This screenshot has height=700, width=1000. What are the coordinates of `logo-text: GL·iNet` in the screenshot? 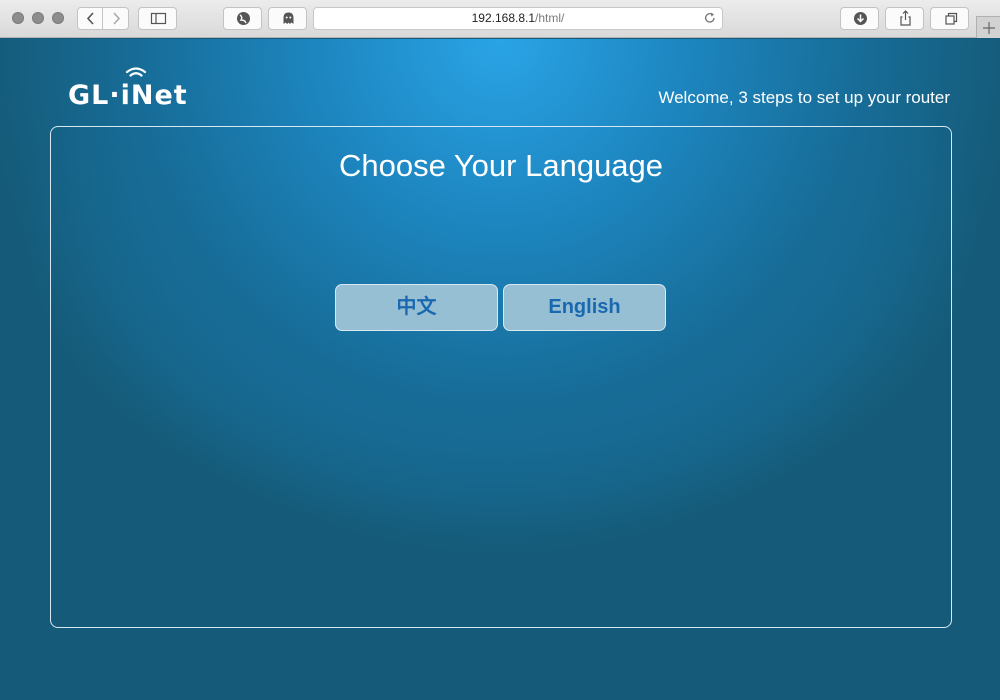 It's located at (128, 95).